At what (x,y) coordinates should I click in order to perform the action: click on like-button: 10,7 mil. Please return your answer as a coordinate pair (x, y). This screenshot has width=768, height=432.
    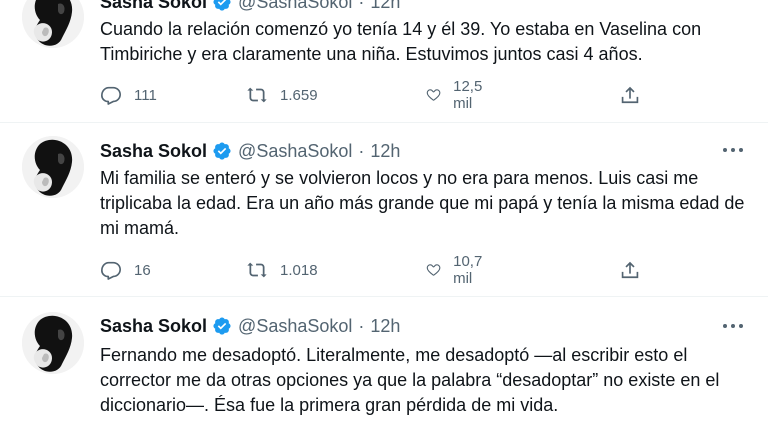
    Looking at the image, I should click on (457, 270).